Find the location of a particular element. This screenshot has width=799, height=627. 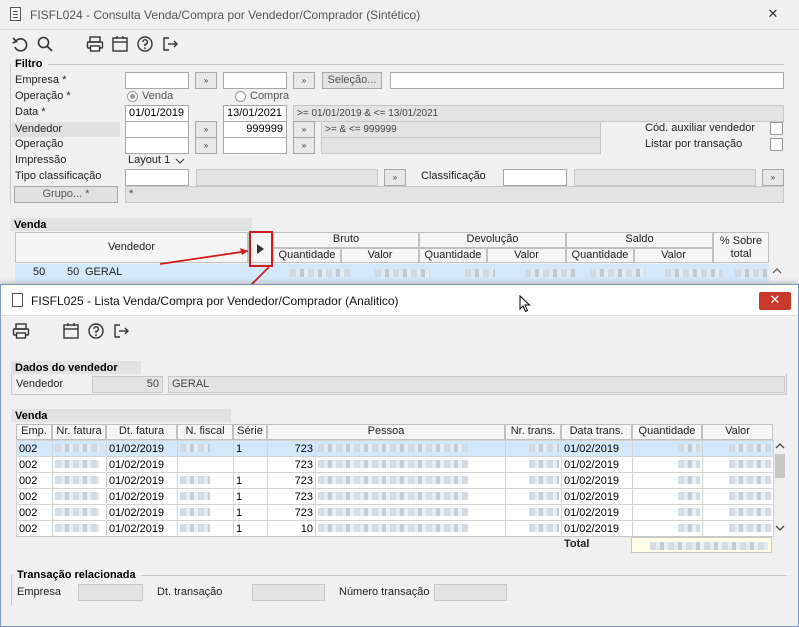

cell-pessoa-code: 10 is located at coordinates (291, 528).